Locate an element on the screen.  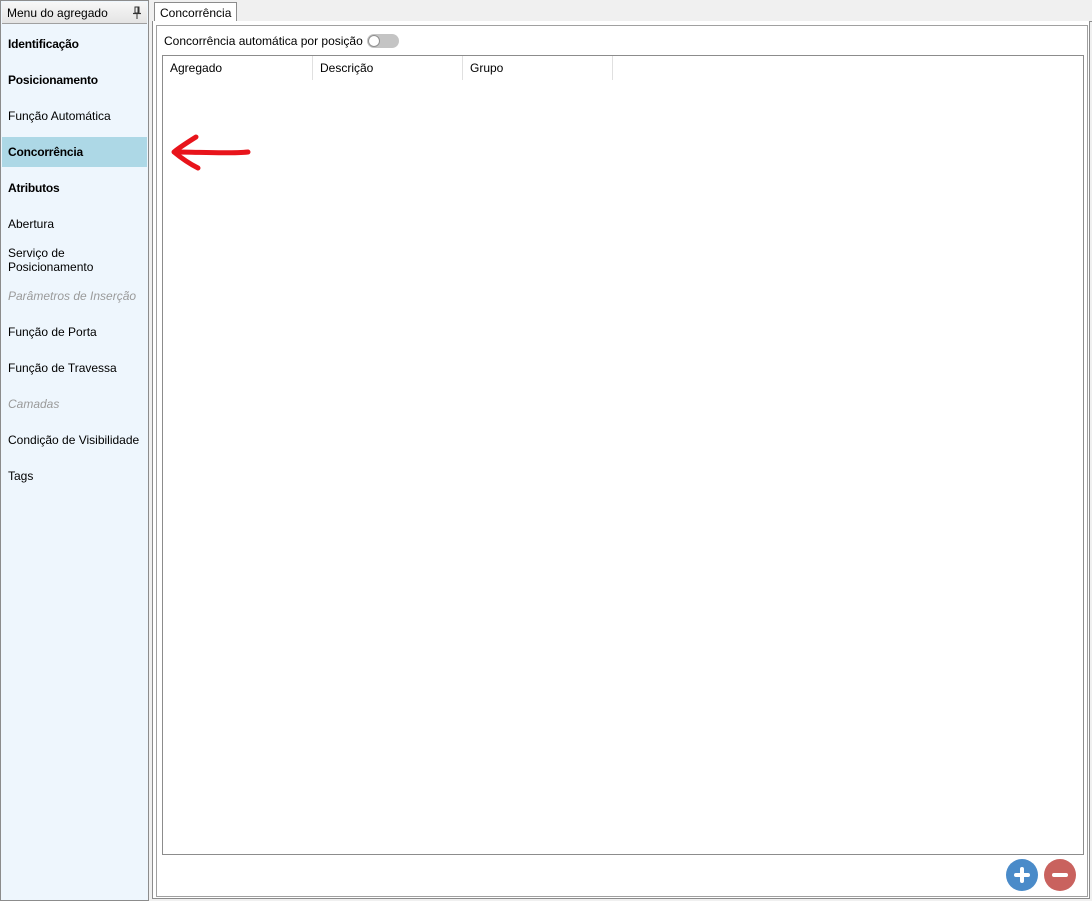
menu-item-label: Parâmetros de Inserção is located at coordinates (72, 296).